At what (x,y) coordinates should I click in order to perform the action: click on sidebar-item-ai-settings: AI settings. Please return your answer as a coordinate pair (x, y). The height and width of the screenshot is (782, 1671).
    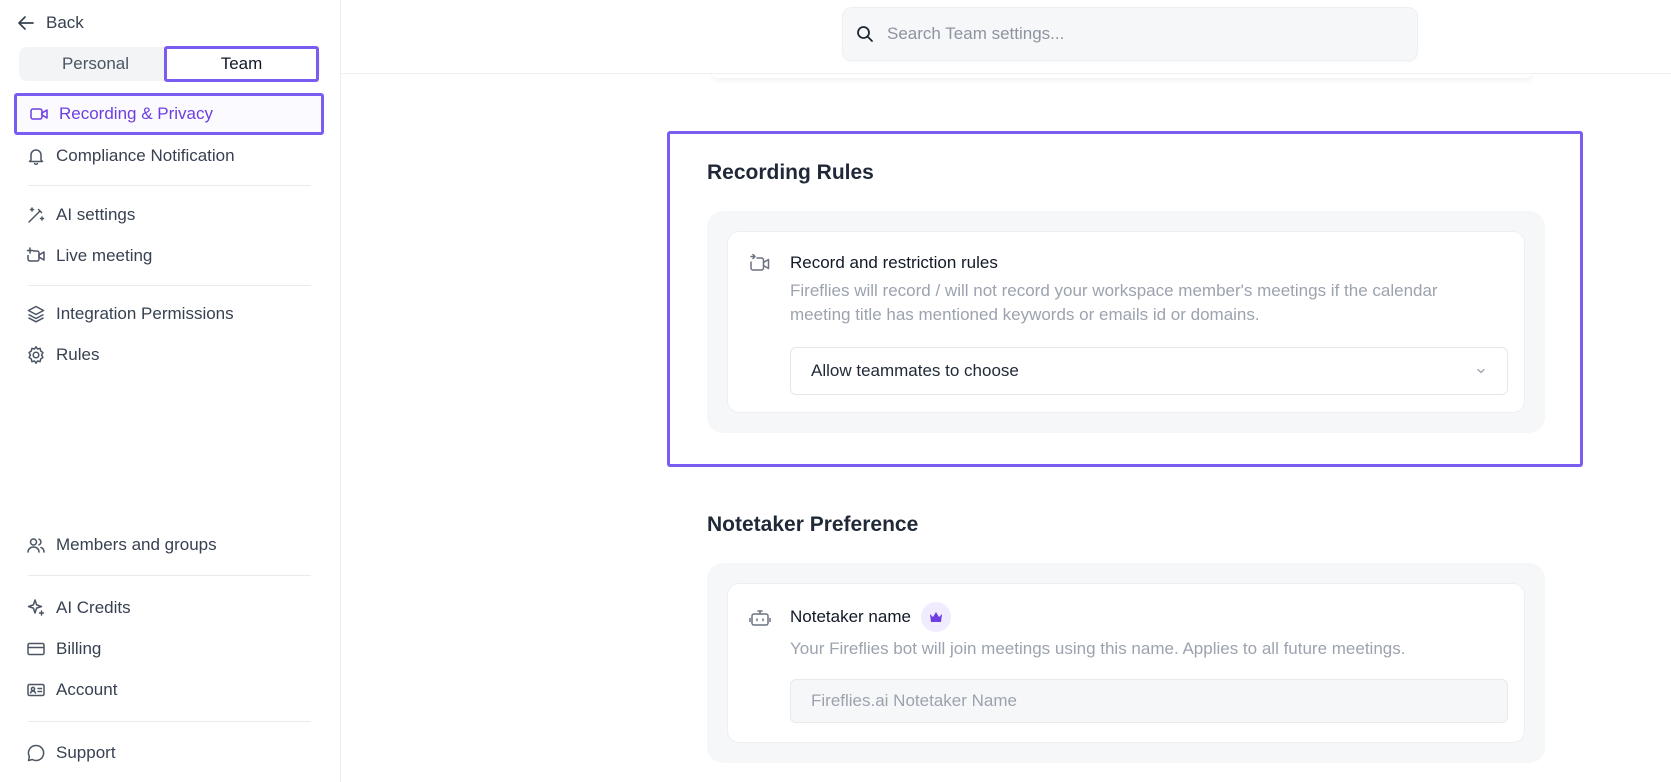
    Looking at the image, I should click on (80, 215).